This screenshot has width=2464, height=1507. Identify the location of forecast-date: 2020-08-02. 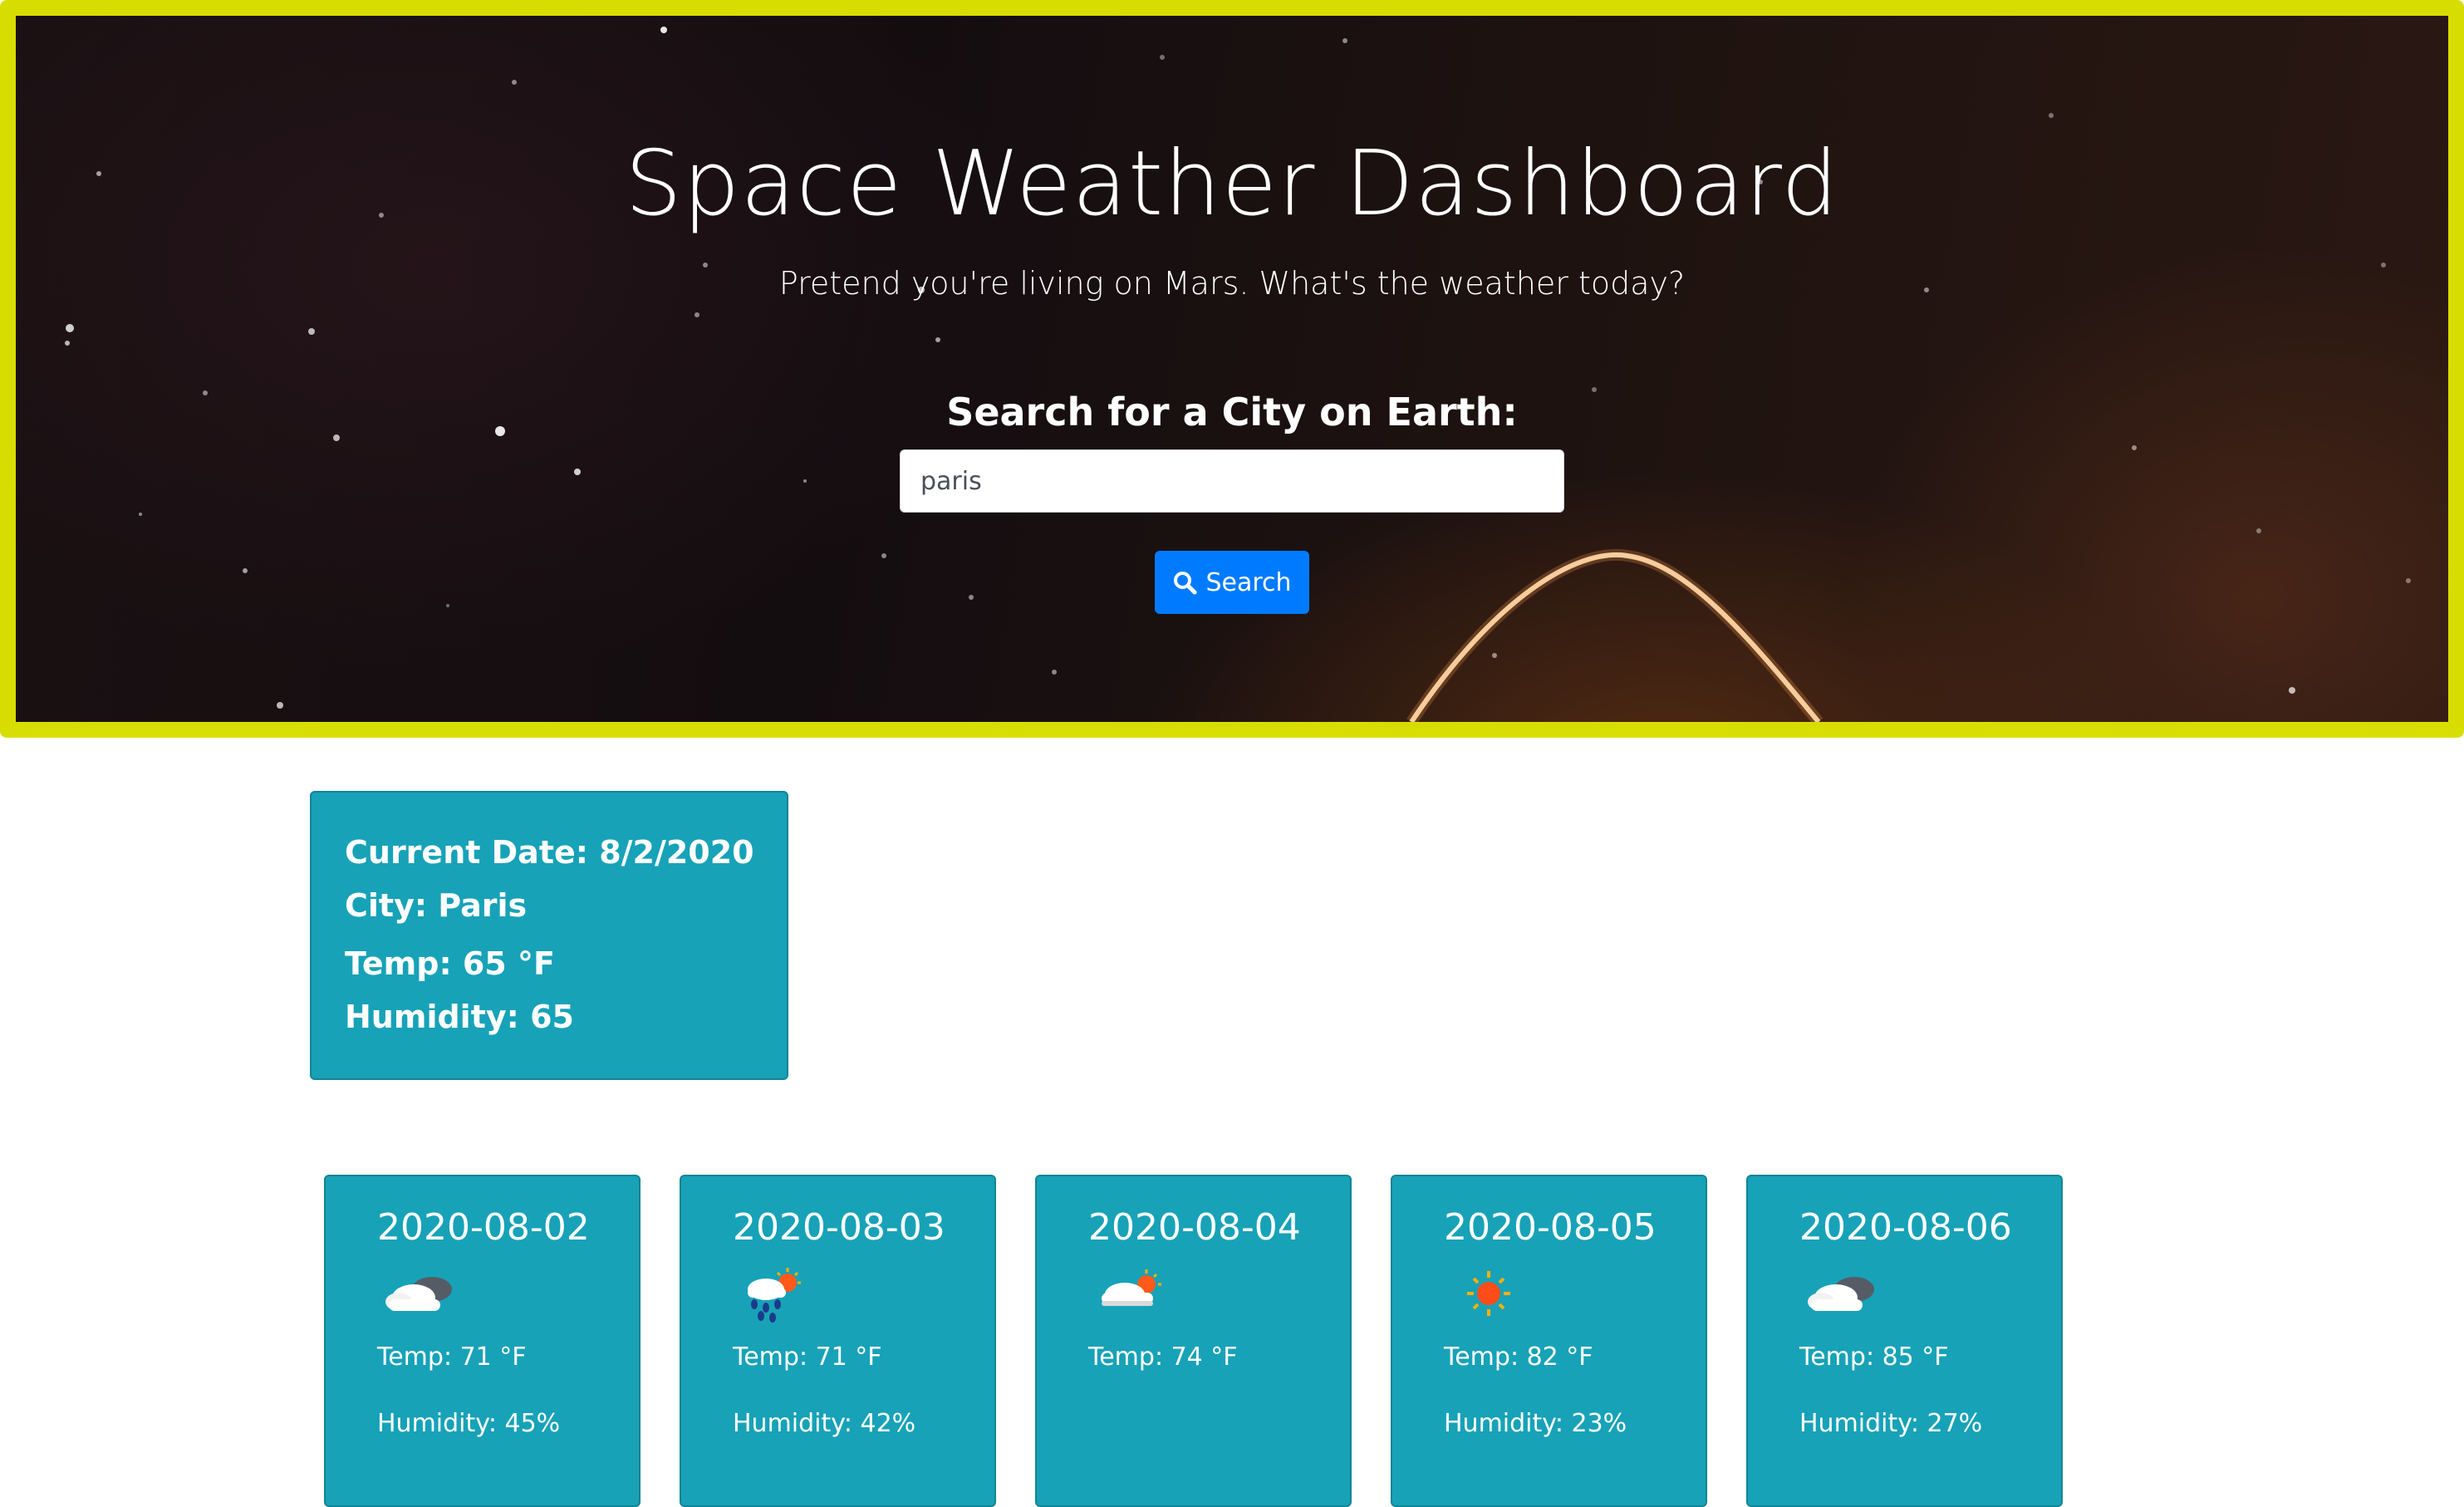
(483, 1227).